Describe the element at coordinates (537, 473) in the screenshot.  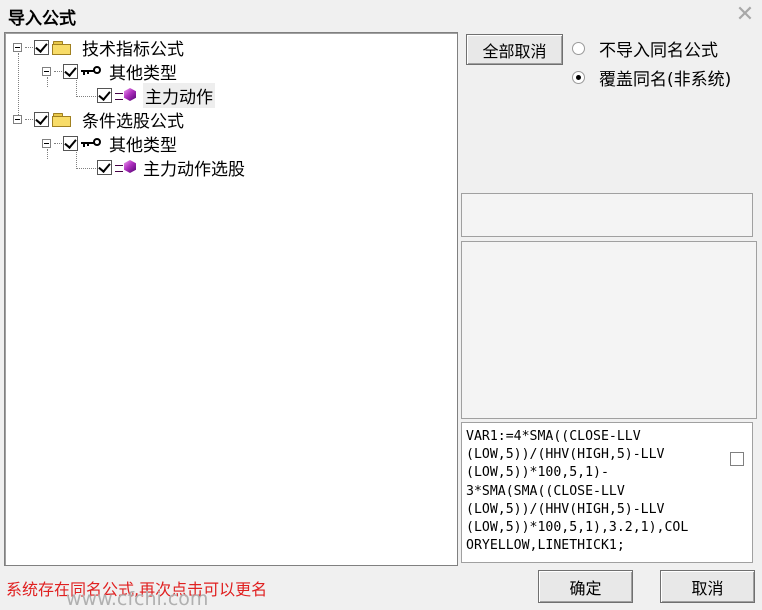
I see `formula-line: (LOW,5))*100,5,1)-` at that location.